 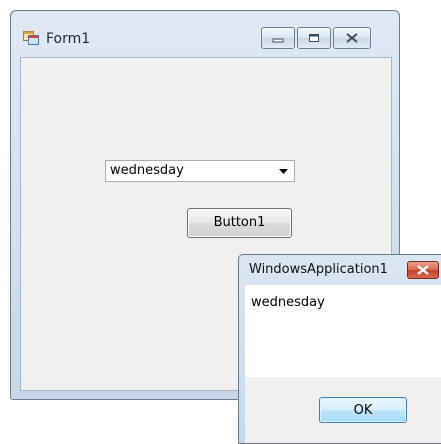 I want to click on app-icon, so click(x=31, y=37).